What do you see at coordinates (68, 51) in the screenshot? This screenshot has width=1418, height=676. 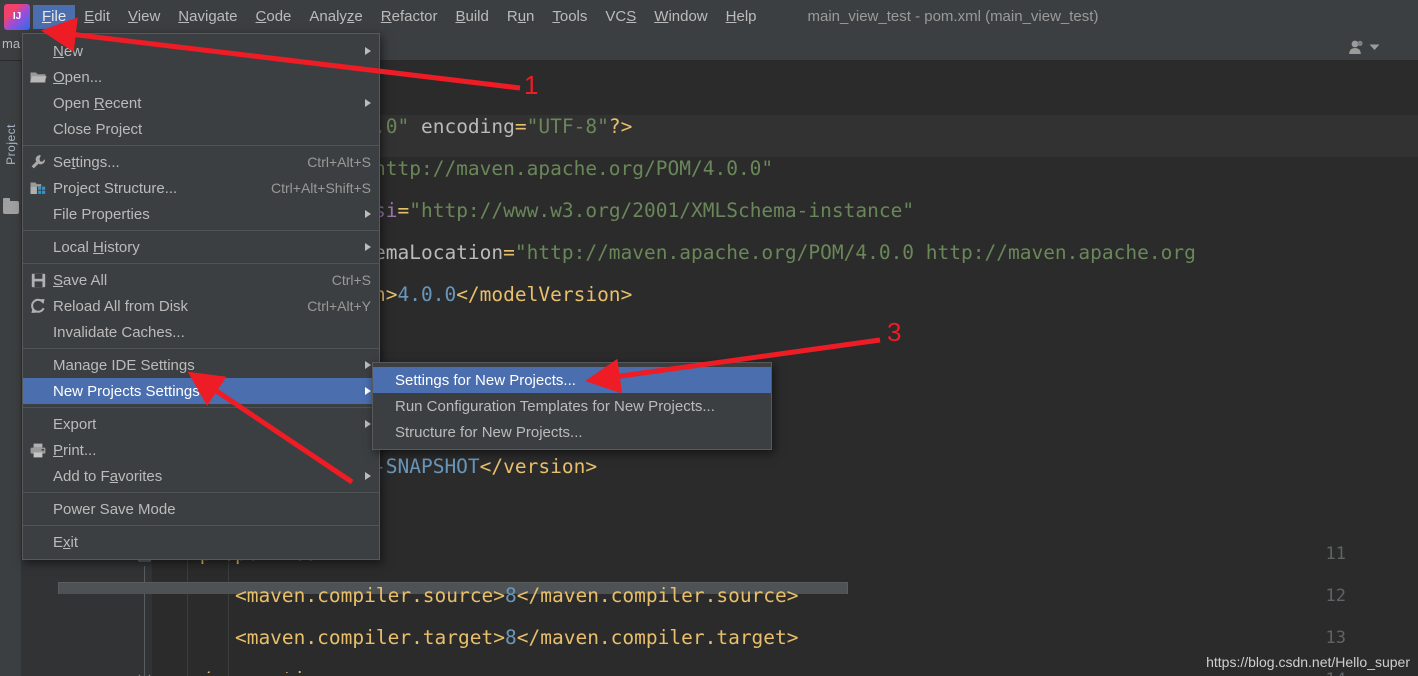 I see `menu-item-label: New` at bounding box center [68, 51].